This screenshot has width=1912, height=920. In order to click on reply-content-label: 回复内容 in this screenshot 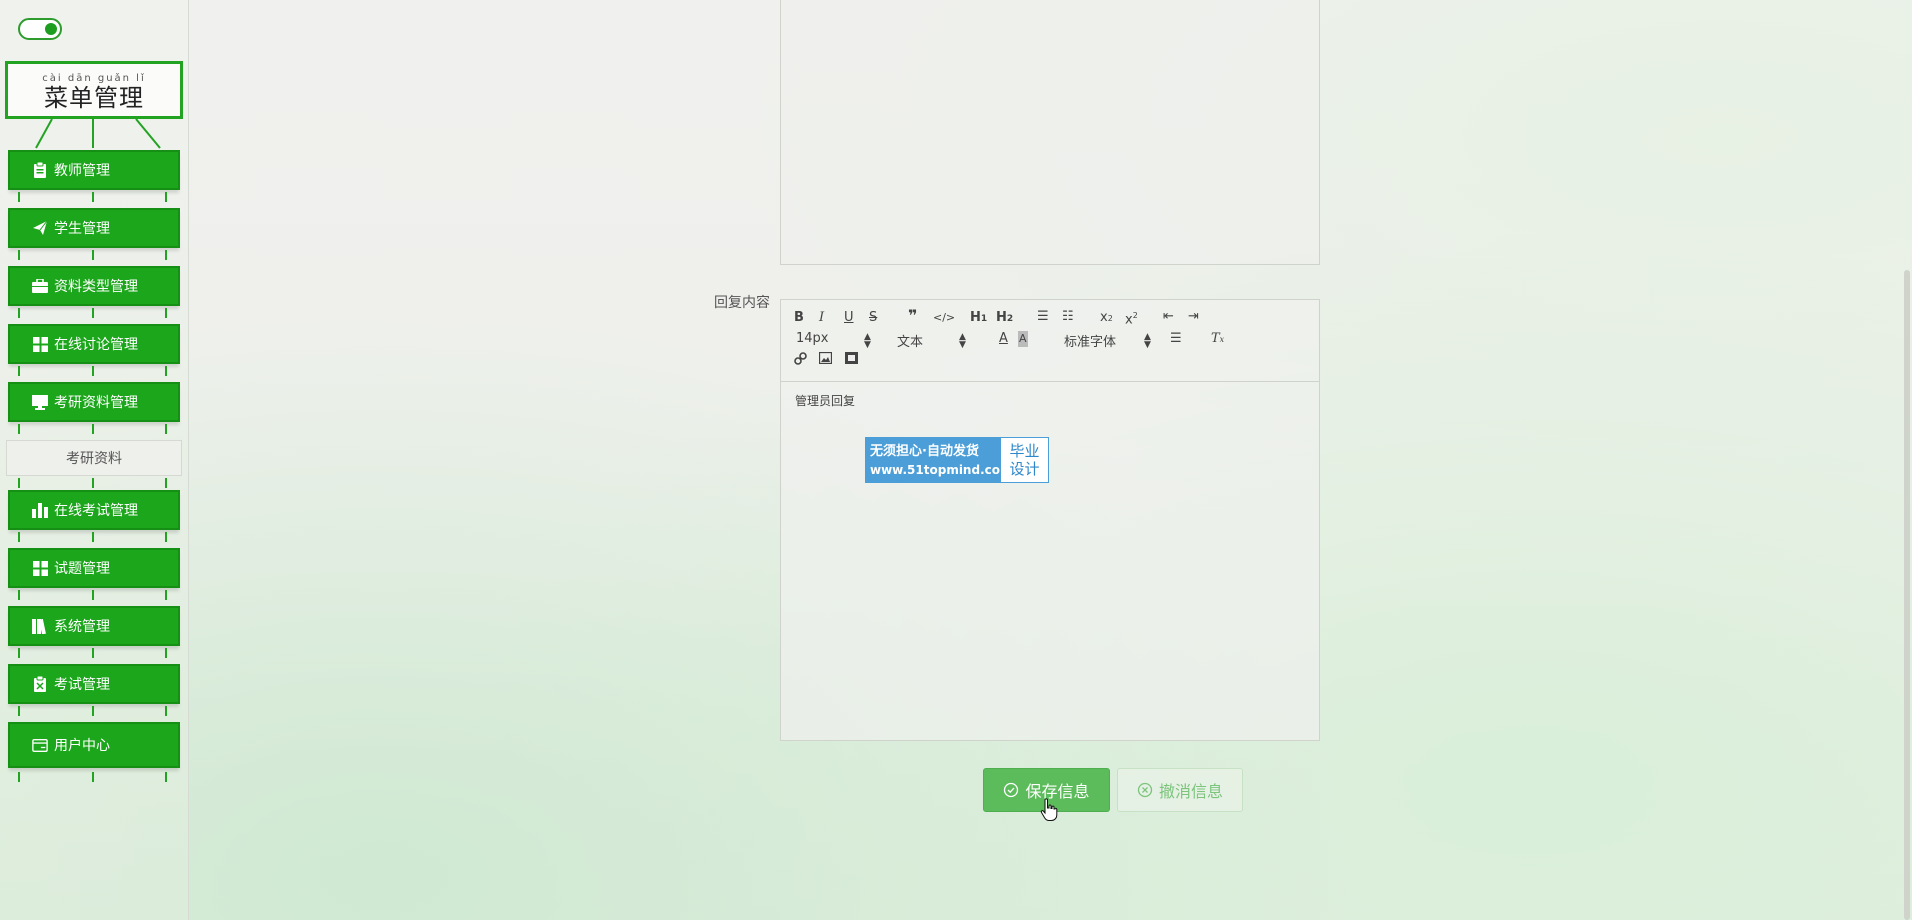, I will do `click(742, 303)`.